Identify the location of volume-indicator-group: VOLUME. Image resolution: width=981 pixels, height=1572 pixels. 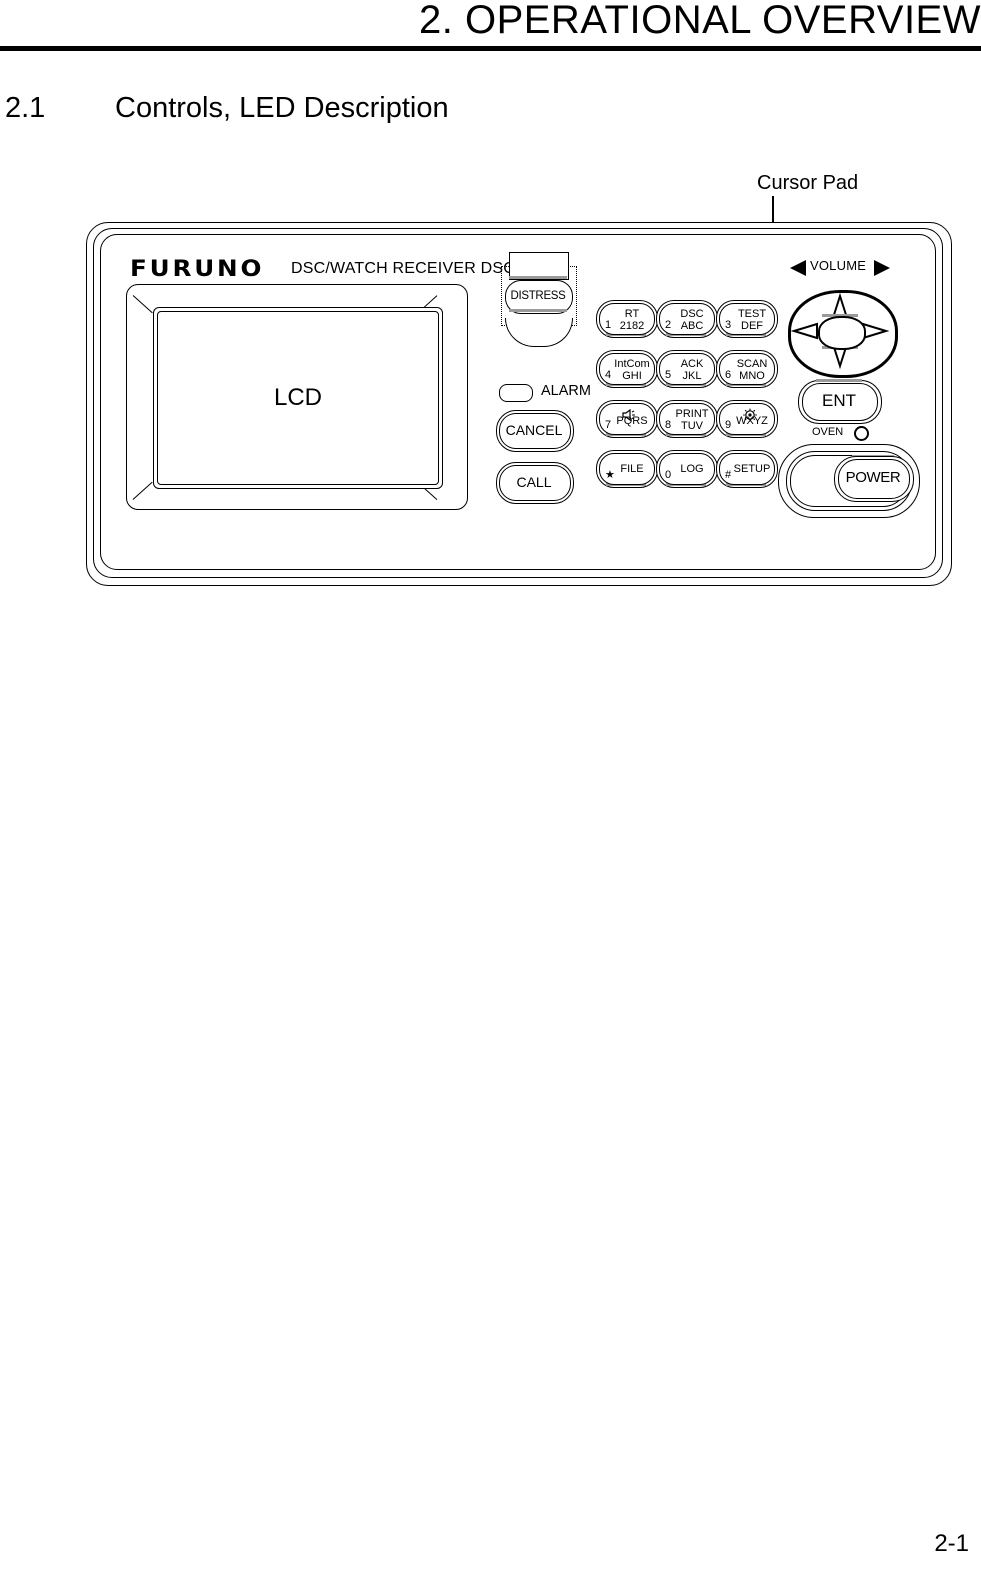
(846, 269).